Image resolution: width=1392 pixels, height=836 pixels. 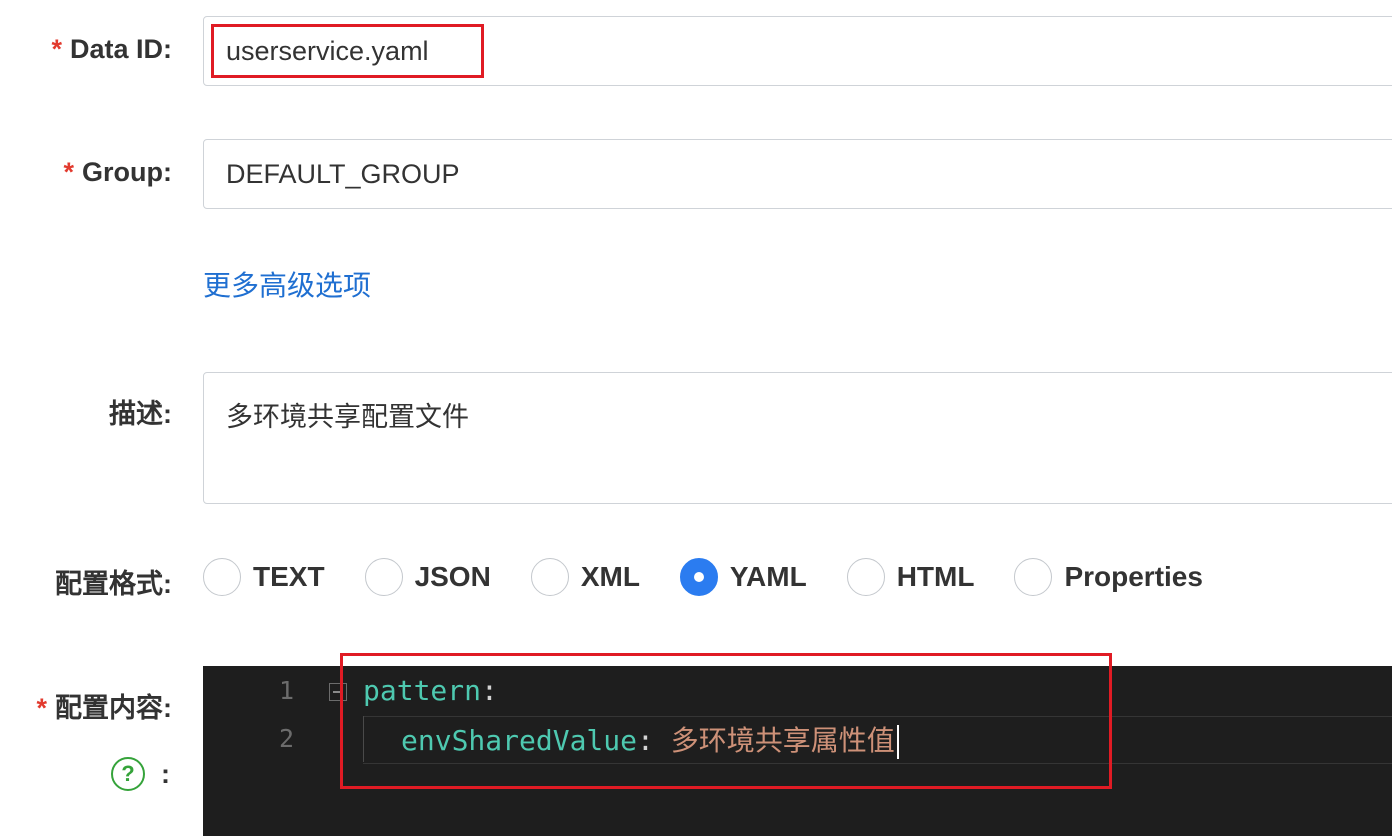 I want to click on format-option-yaml: YAML, so click(x=743, y=577).